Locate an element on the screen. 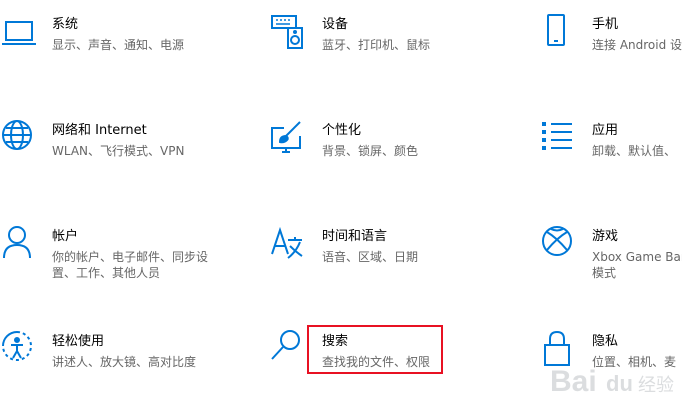 This screenshot has width=682, height=420. tile-title: 帐户 is located at coordinates (65, 236).